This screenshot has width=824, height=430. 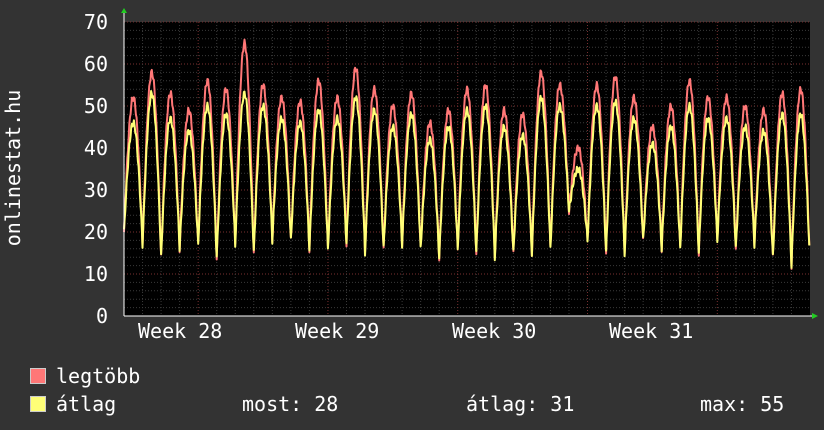 What do you see at coordinates (13, 168) in the screenshot?
I see `y-axis-label: onlinestat.hu` at bounding box center [13, 168].